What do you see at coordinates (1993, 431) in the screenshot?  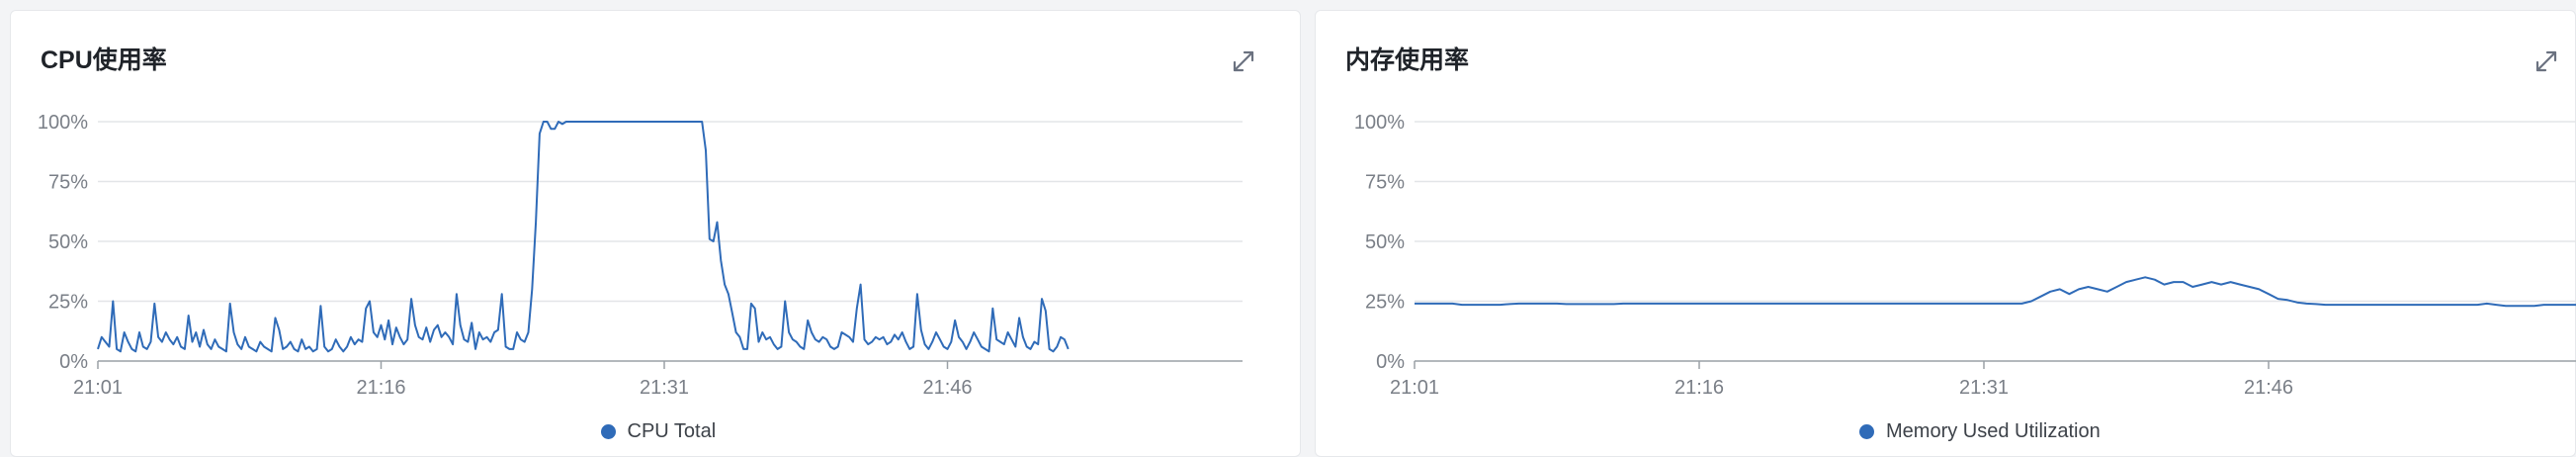 I see `legend-label: Memory Used Utilization` at bounding box center [1993, 431].